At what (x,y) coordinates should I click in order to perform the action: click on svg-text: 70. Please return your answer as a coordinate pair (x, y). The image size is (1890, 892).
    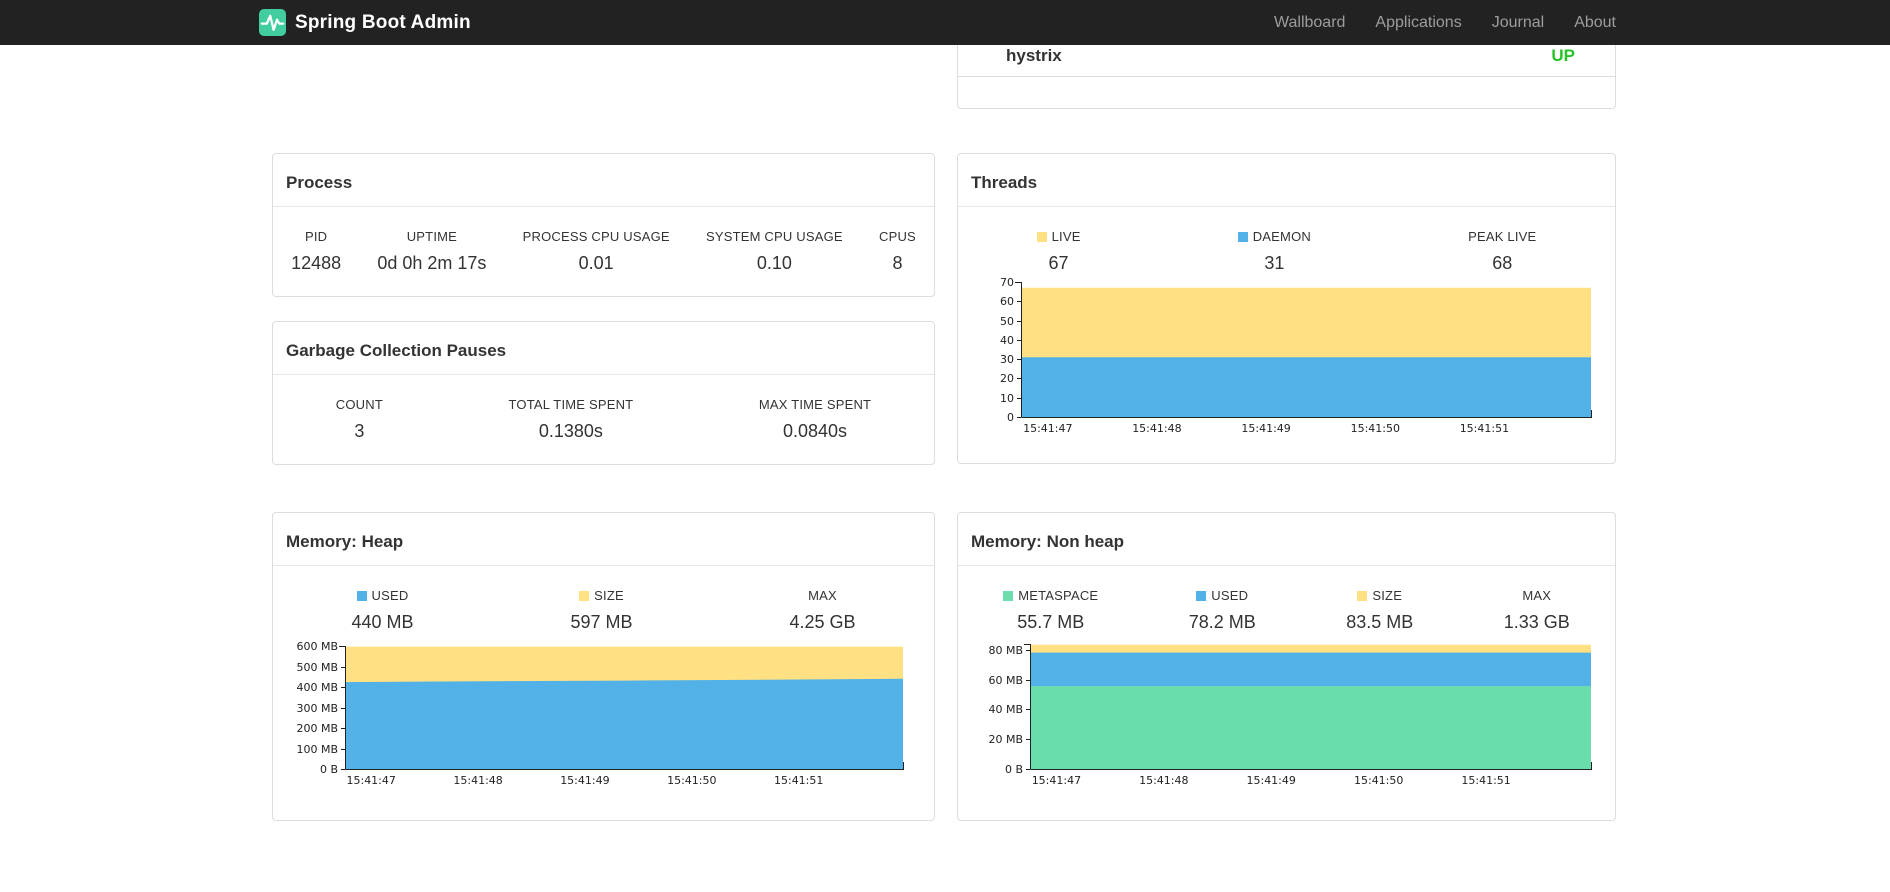
    Looking at the image, I should click on (1007, 282).